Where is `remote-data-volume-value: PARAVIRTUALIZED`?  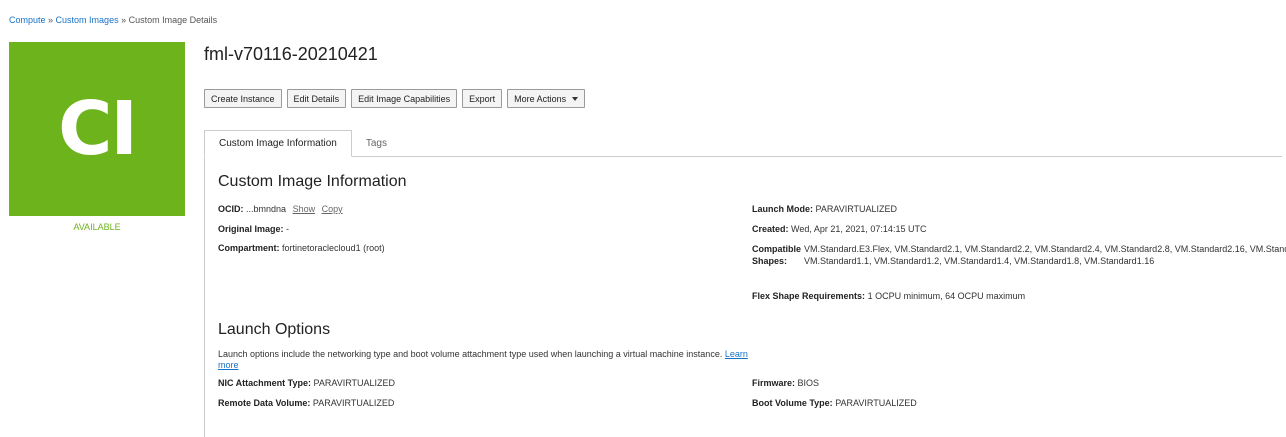
remote-data-volume-value: PARAVIRTUALIZED is located at coordinates (353, 403).